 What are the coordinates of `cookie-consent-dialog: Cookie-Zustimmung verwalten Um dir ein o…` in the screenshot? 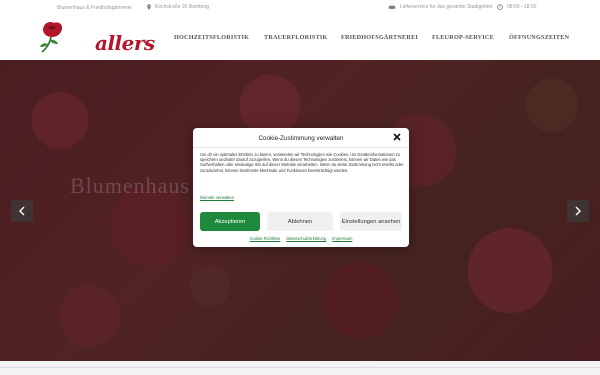 It's located at (301, 187).